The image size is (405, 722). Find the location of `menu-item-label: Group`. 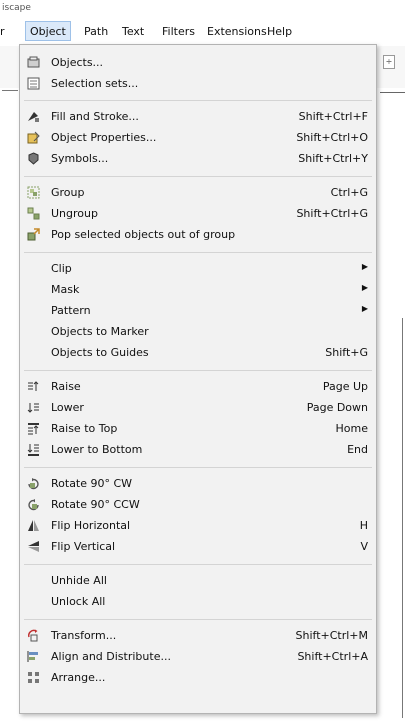

menu-item-label: Group is located at coordinates (68, 192).